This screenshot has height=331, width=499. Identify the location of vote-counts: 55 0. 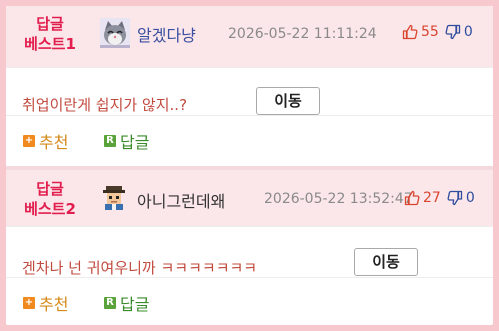
(437, 32).